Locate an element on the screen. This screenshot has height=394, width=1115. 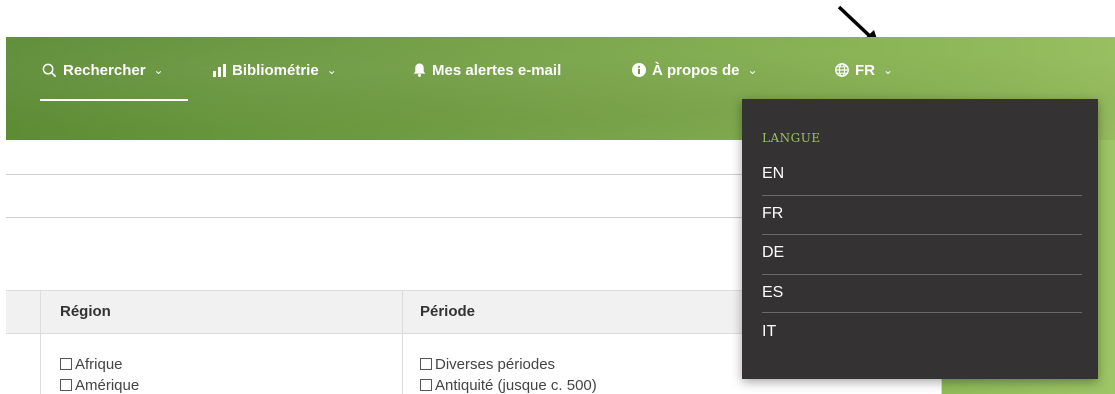
globe-icon is located at coordinates (842, 70).